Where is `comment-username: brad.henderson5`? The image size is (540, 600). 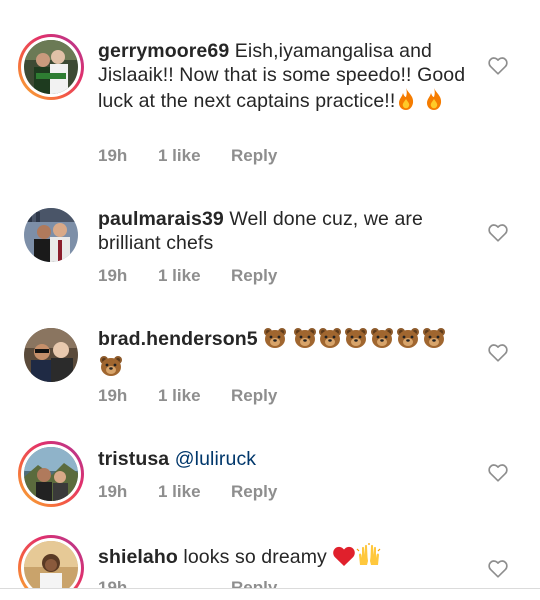 comment-username: brad.henderson5 is located at coordinates (178, 339).